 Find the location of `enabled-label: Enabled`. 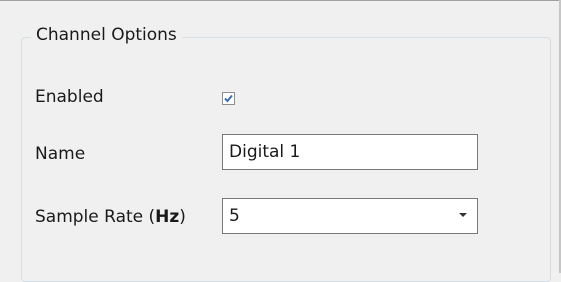

enabled-label: Enabled is located at coordinates (69, 97).